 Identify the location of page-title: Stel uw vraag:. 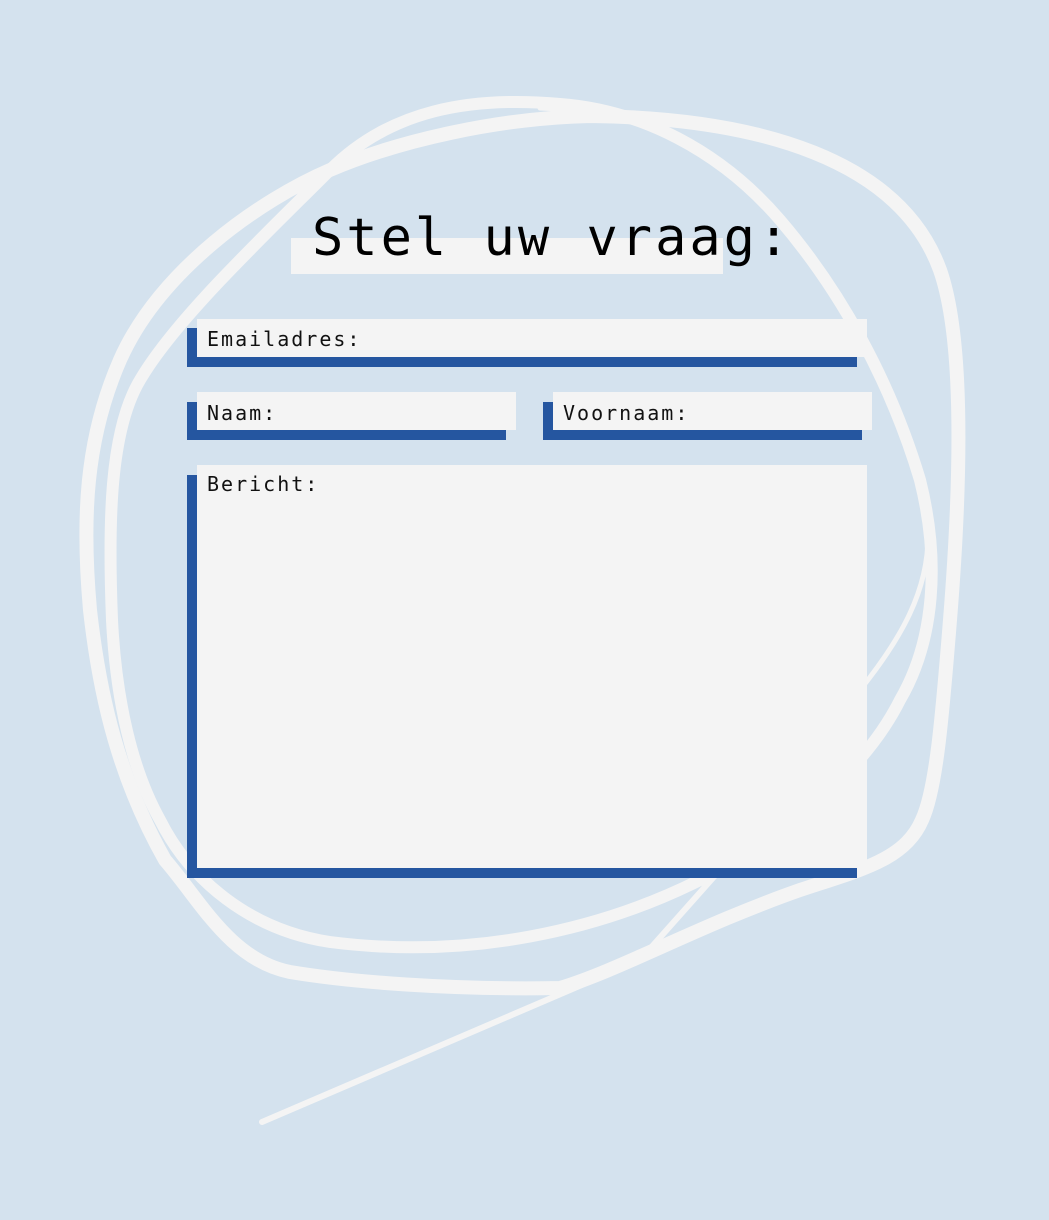
(552, 238).